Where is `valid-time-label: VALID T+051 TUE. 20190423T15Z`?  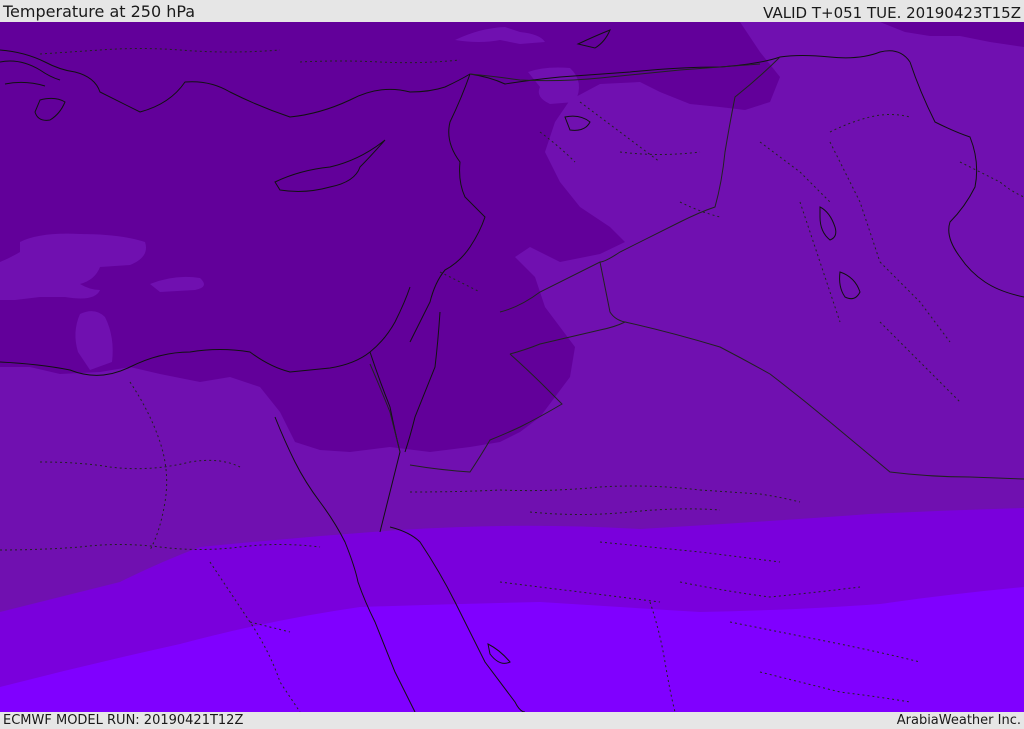 valid-time-label: VALID T+051 TUE. 20190423T15Z is located at coordinates (892, 13).